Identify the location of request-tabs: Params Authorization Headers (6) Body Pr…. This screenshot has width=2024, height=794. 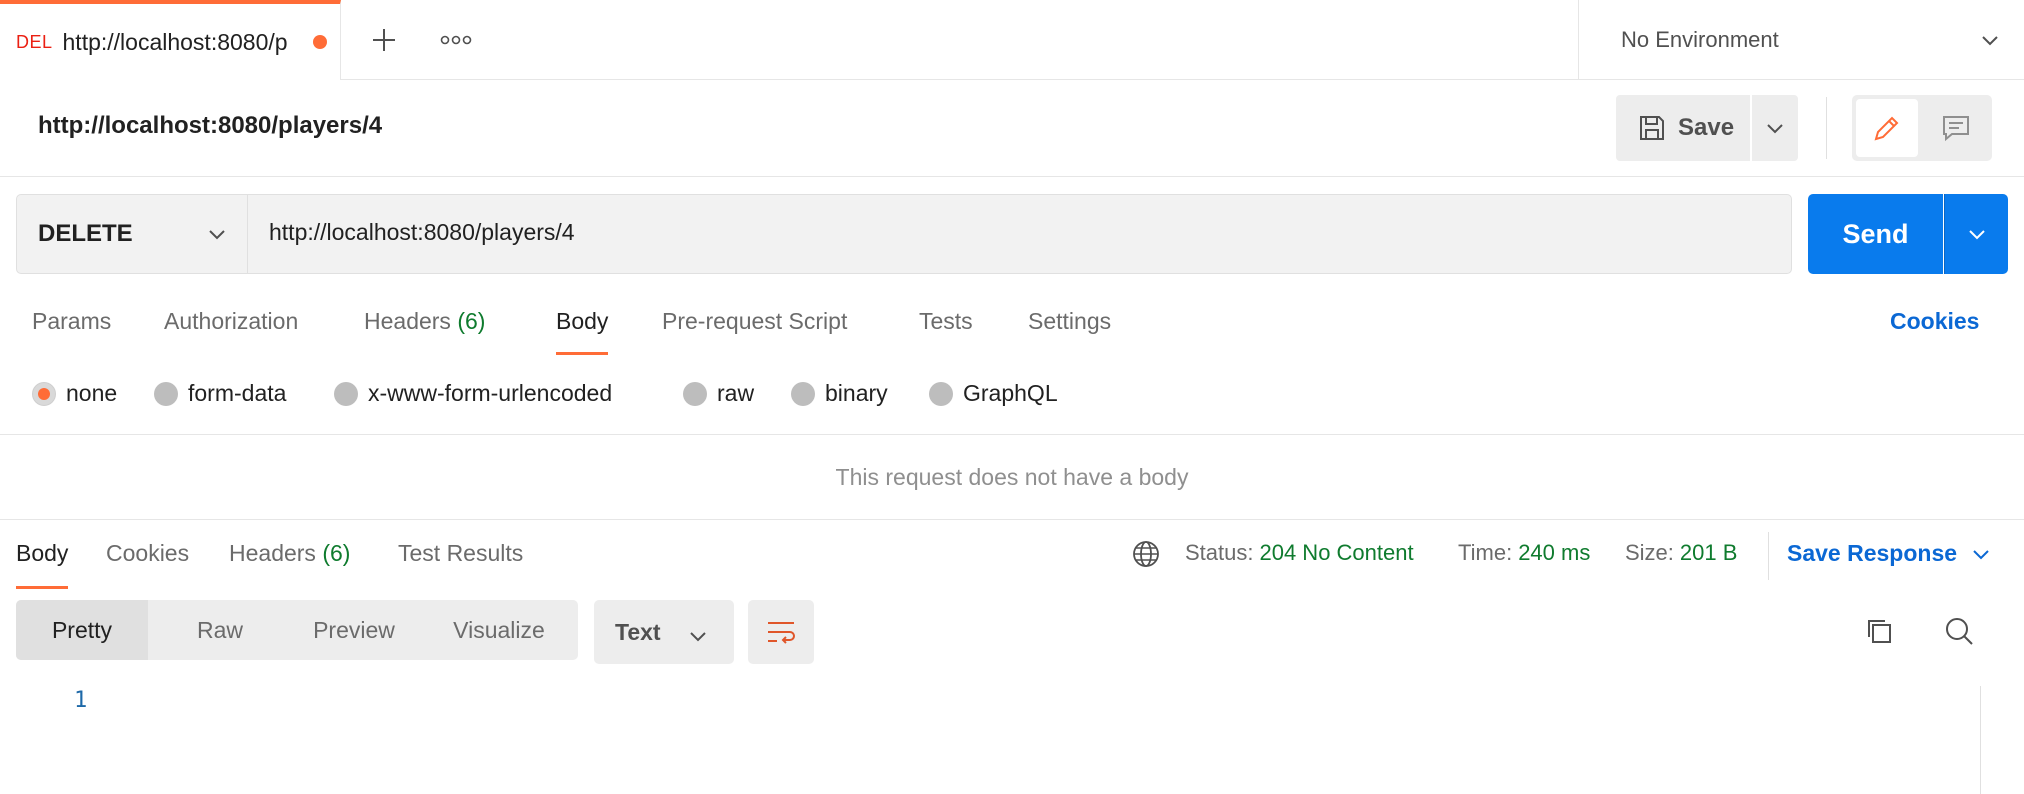
(1012, 327).